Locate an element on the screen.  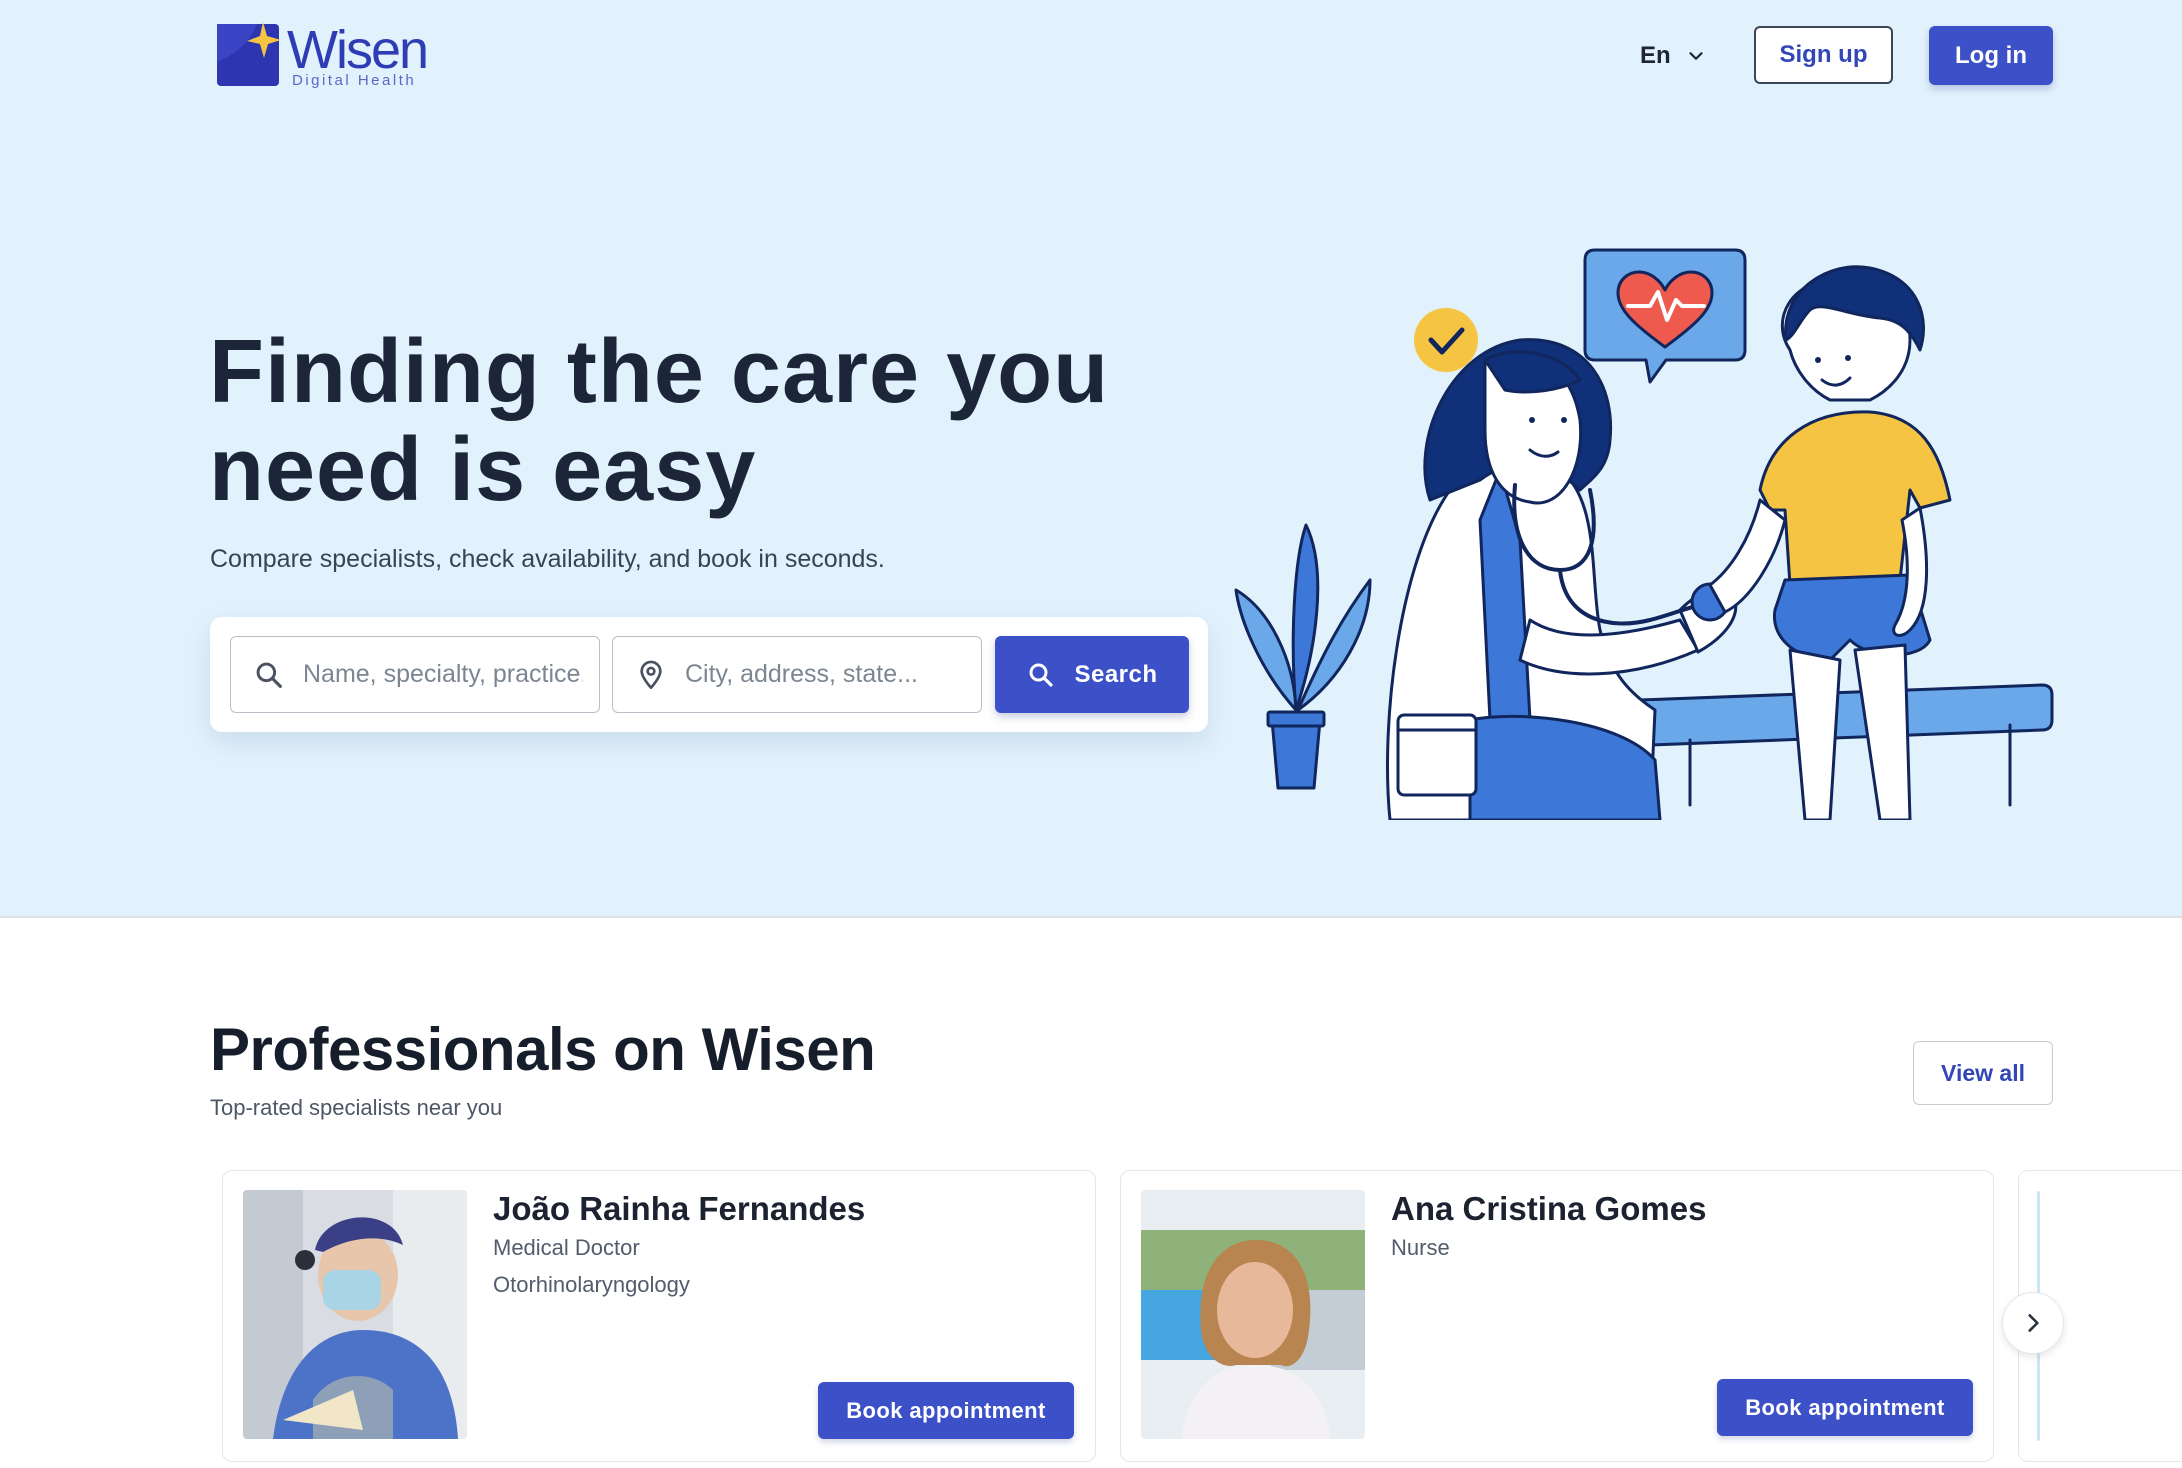
doctor-photo-image is located at coordinates (355, 1314).